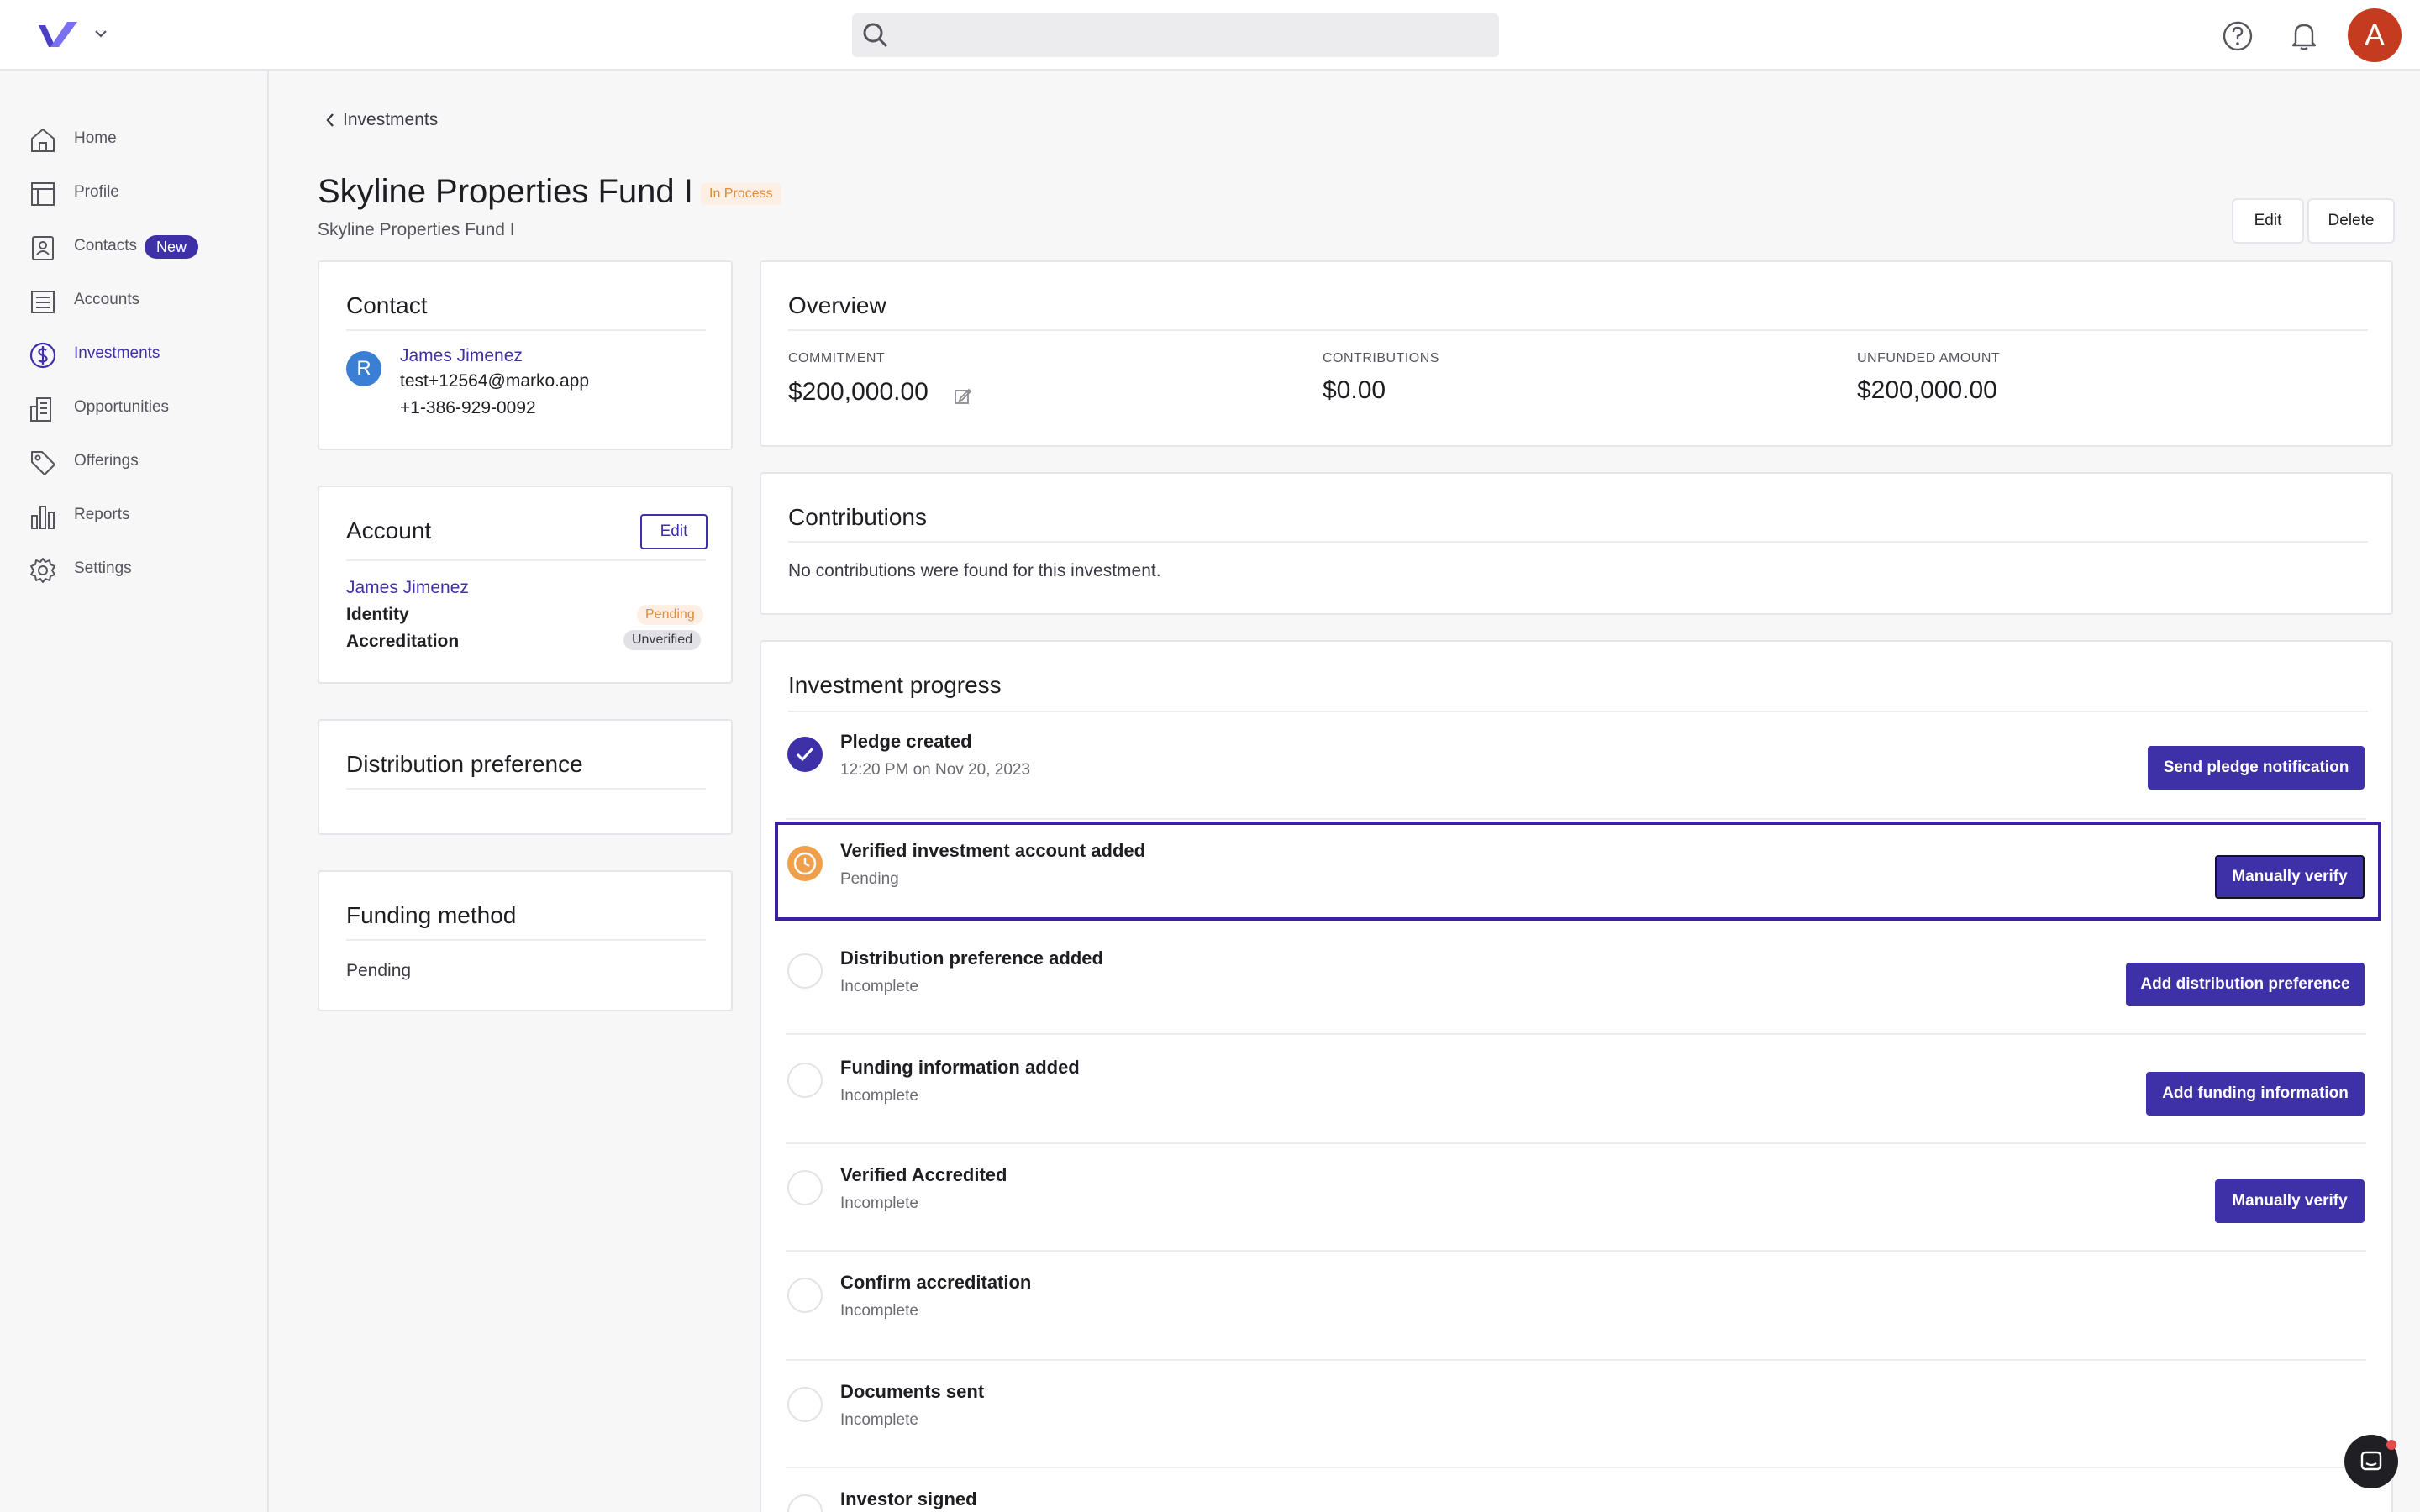  What do you see at coordinates (96, 192) in the screenshot?
I see `sidebar-item-label: Profile` at bounding box center [96, 192].